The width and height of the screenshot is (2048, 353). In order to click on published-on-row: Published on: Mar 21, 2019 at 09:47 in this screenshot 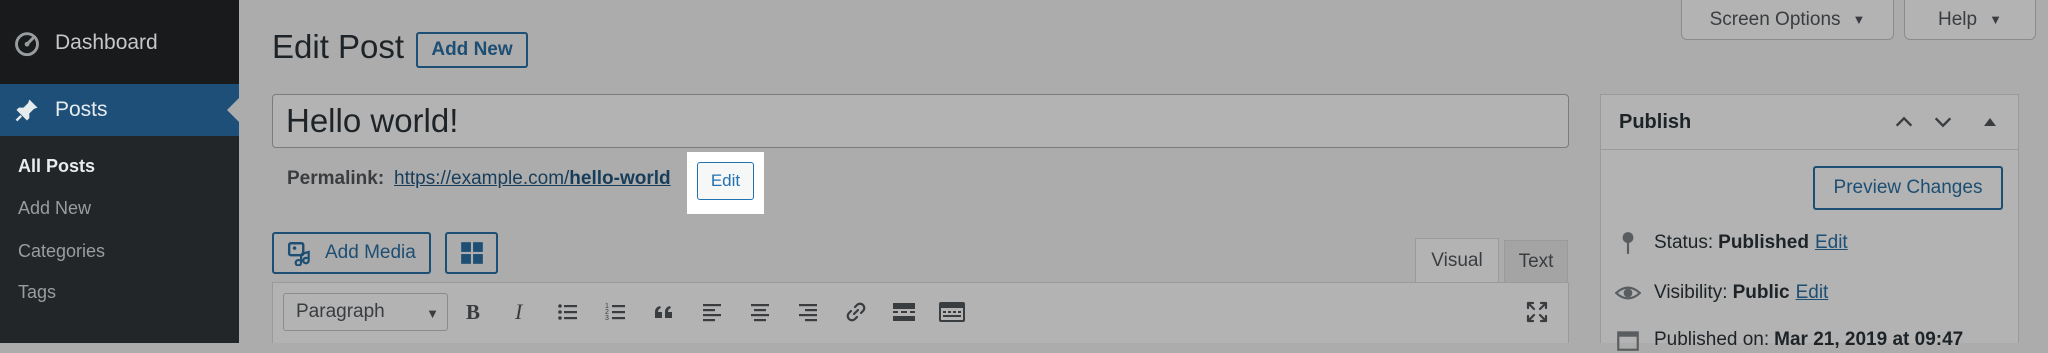, I will do `click(1789, 340)`.